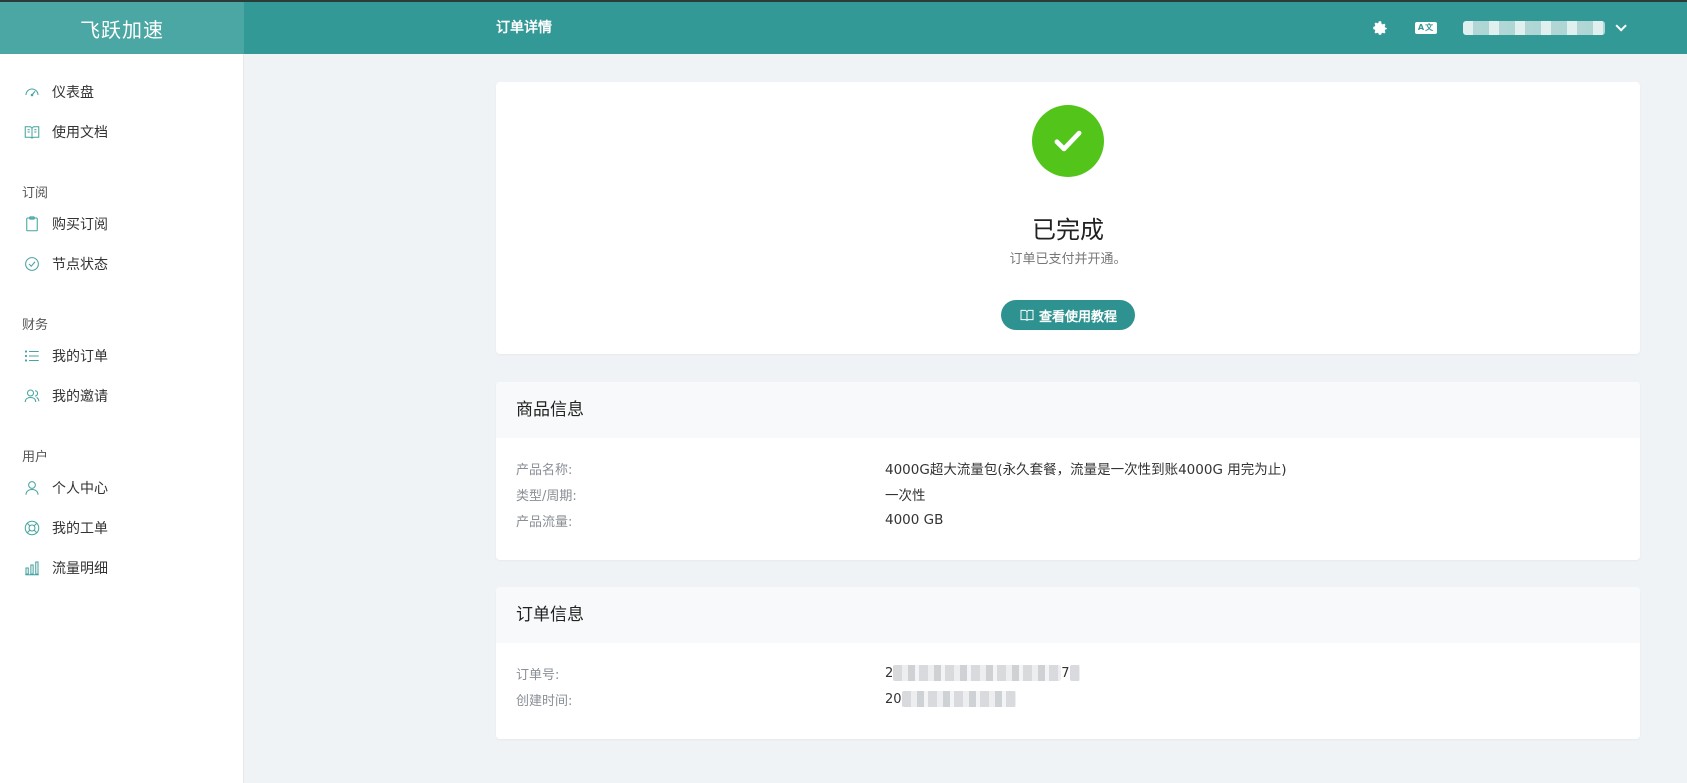  Describe the element at coordinates (32, 264) in the screenshot. I see `check-circle-icon` at that location.